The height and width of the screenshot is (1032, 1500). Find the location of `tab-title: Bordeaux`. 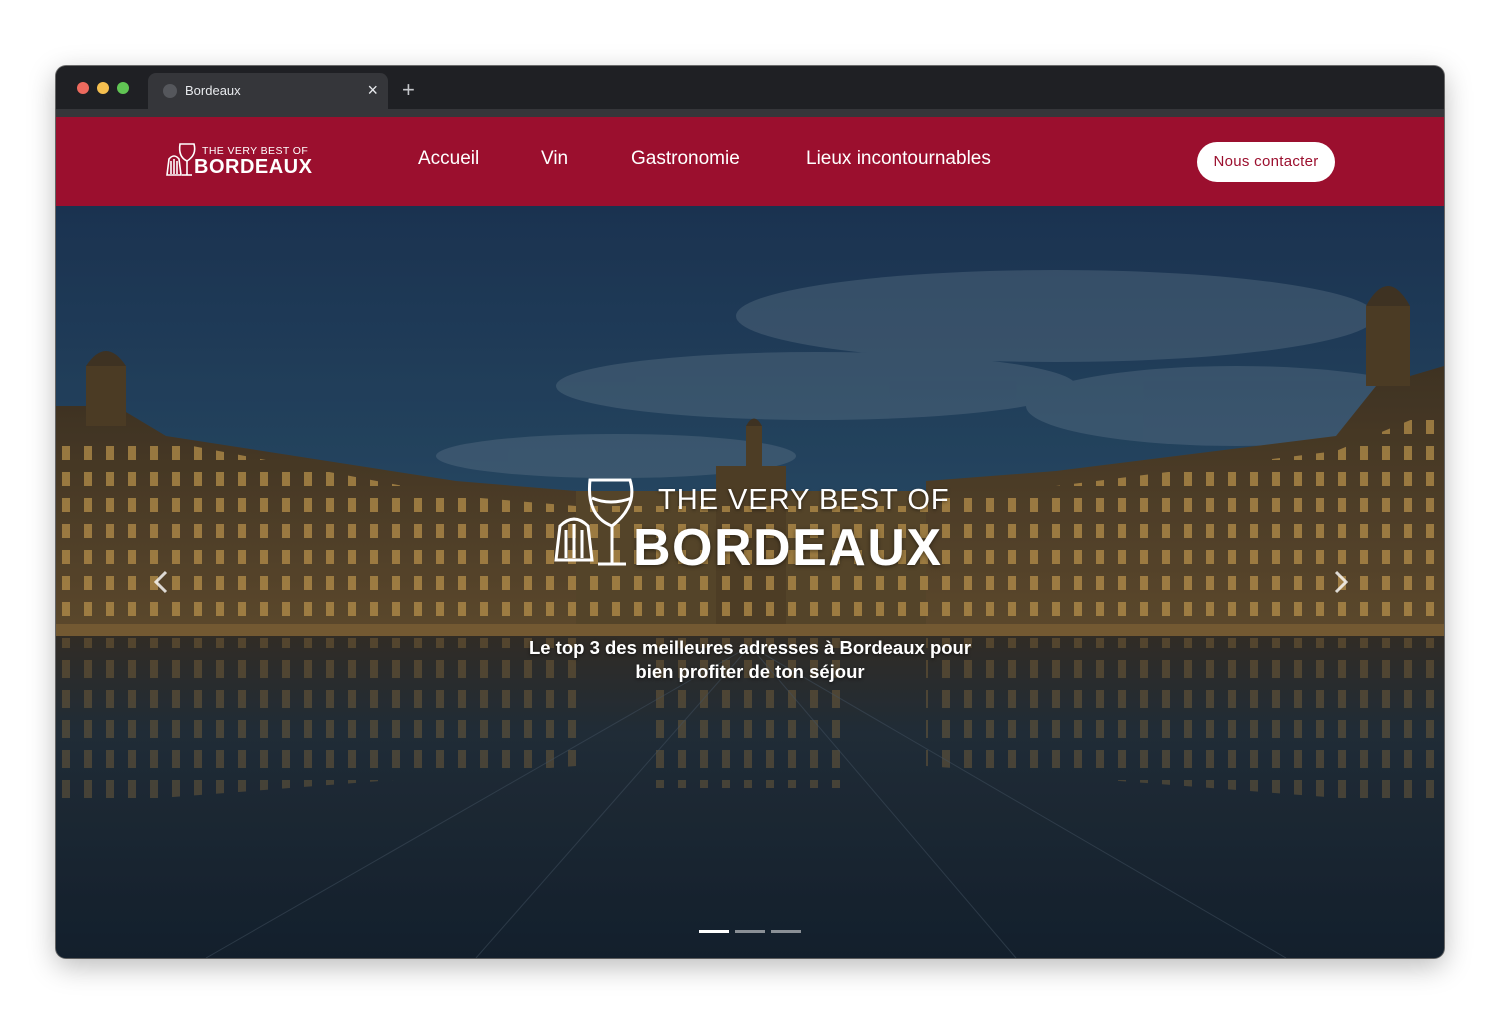

tab-title: Bordeaux is located at coordinates (213, 90).